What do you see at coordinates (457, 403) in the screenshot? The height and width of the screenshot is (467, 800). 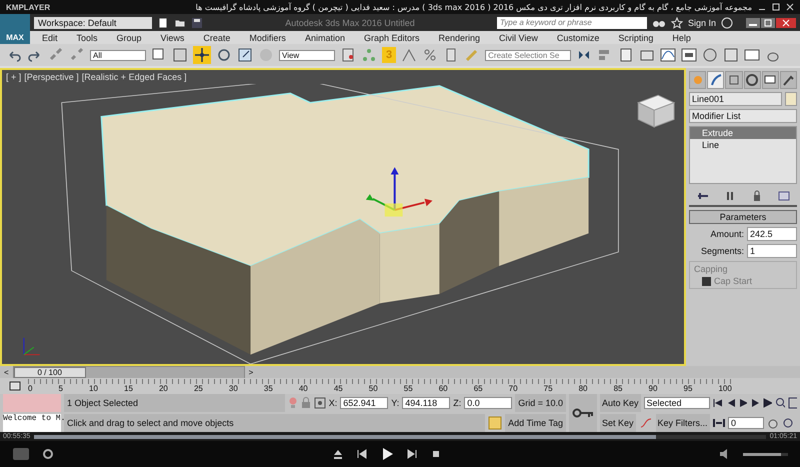 I see `z-label: Z:` at bounding box center [457, 403].